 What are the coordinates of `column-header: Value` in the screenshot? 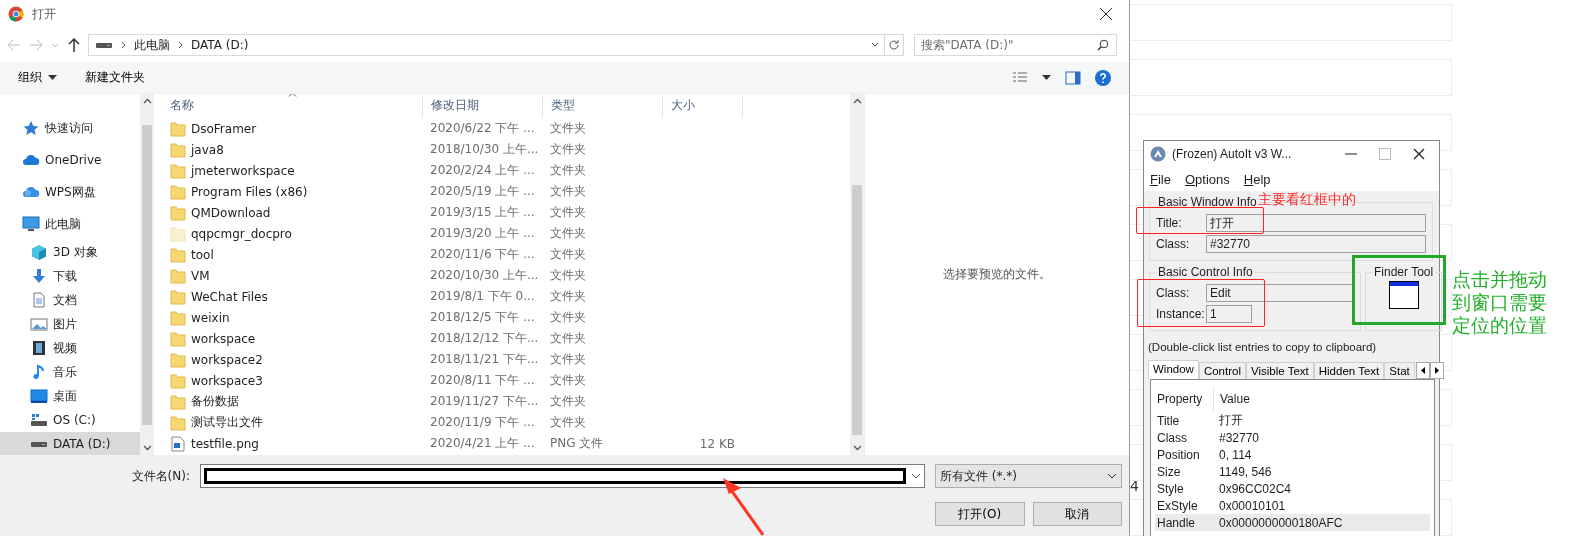 It's located at (1232, 399).